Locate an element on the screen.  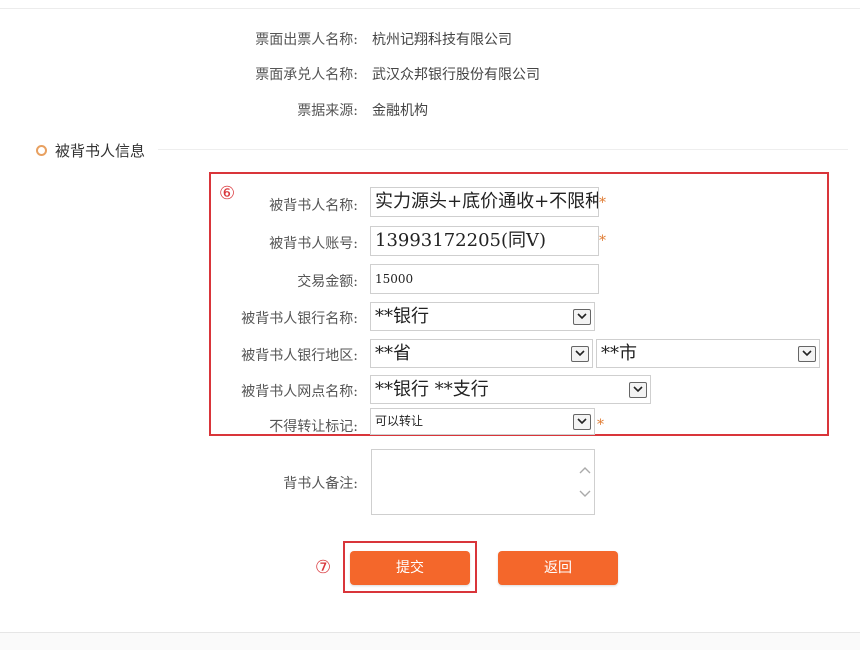
city-select: **市 is located at coordinates (708, 353).